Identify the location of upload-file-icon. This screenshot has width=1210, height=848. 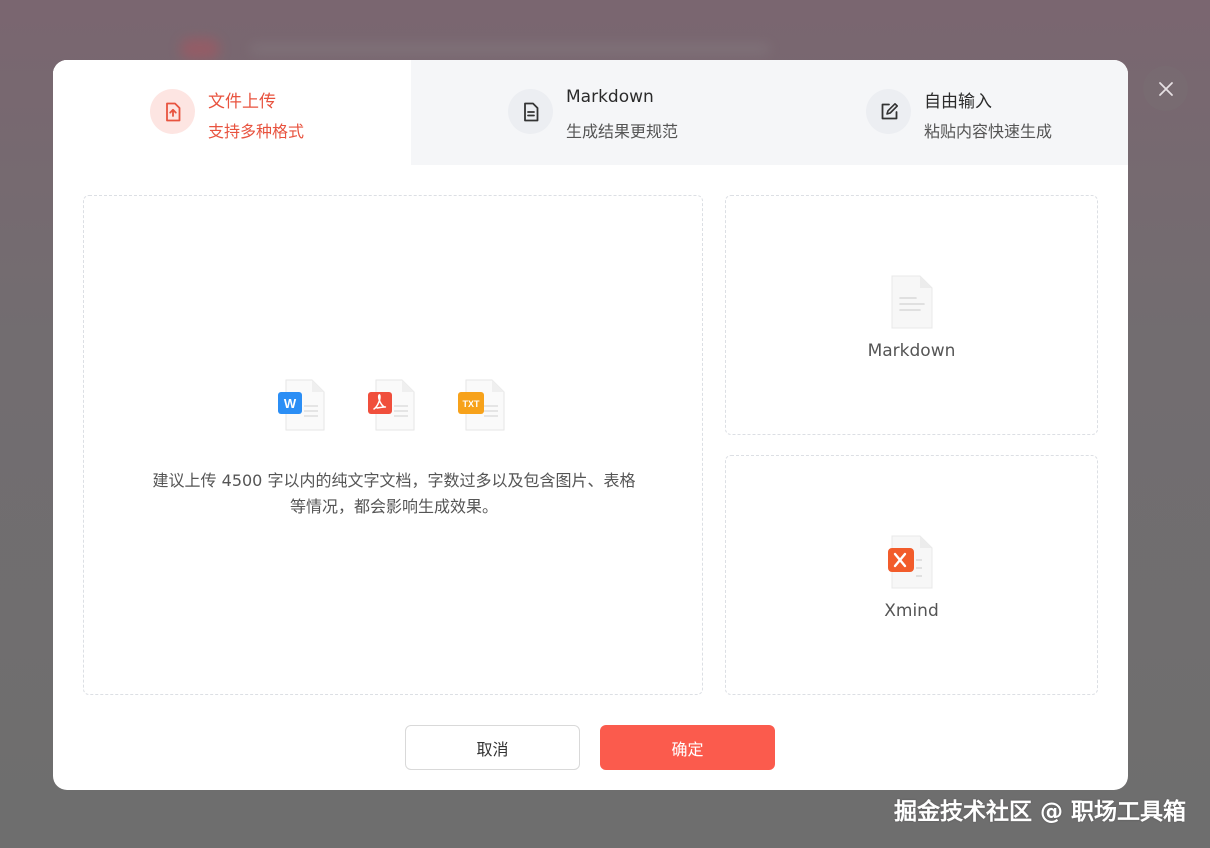
(172, 111).